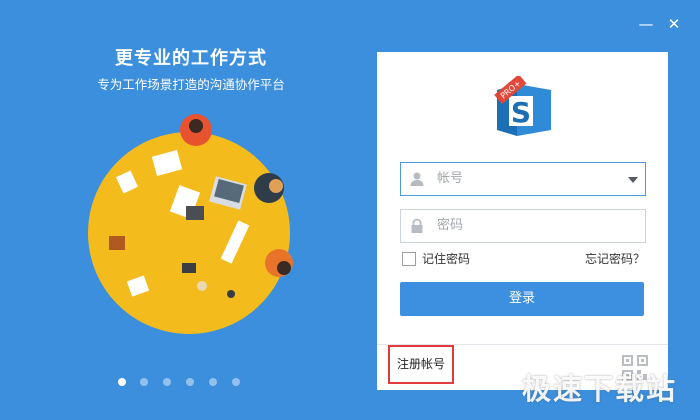  What do you see at coordinates (615, 259) in the screenshot?
I see `forgot-password-link: 忘记密码？` at bounding box center [615, 259].